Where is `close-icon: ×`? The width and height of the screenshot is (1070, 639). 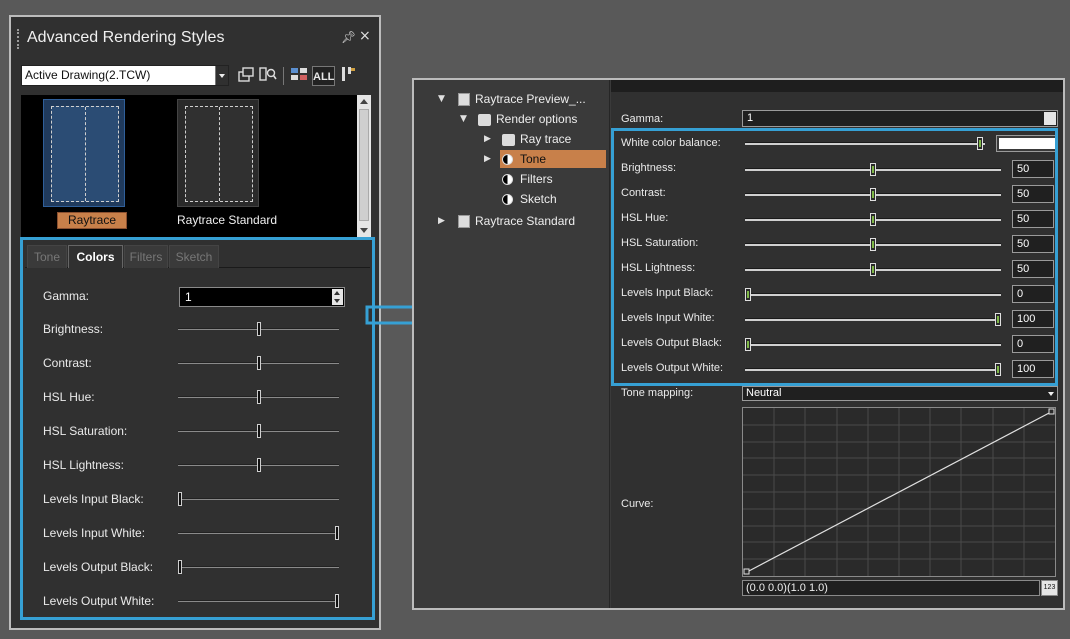
close-icon: × is located at coordinates (365, 36).